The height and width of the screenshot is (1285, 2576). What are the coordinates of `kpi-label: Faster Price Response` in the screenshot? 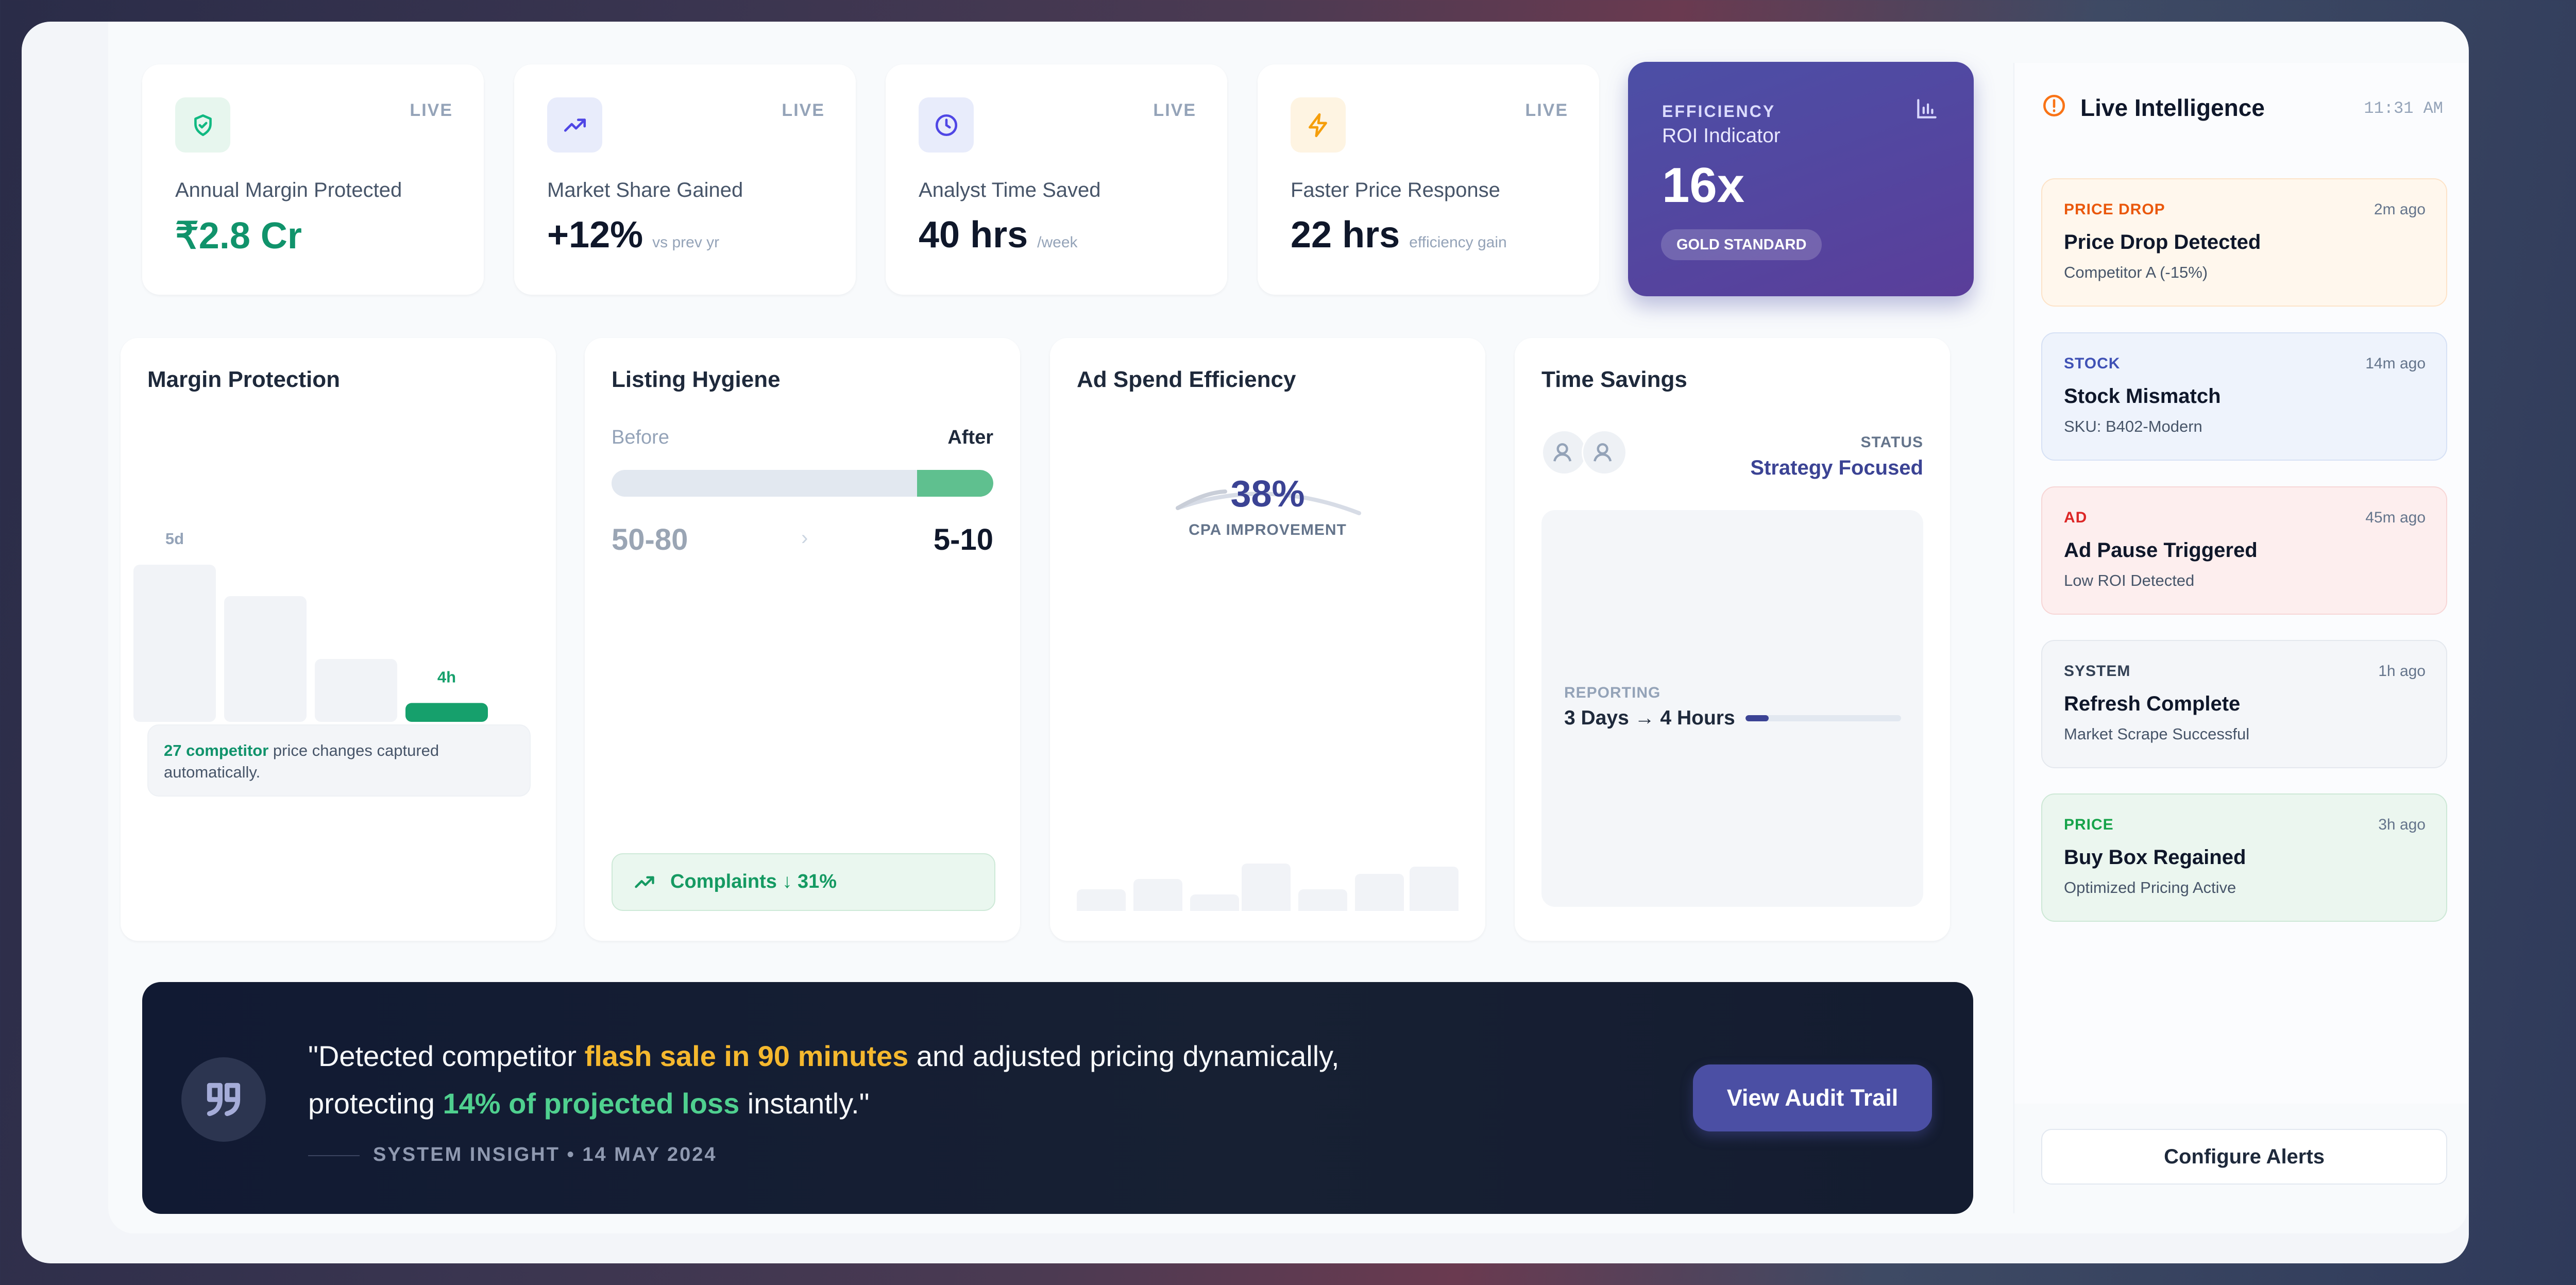 It's located at (1395, 190).